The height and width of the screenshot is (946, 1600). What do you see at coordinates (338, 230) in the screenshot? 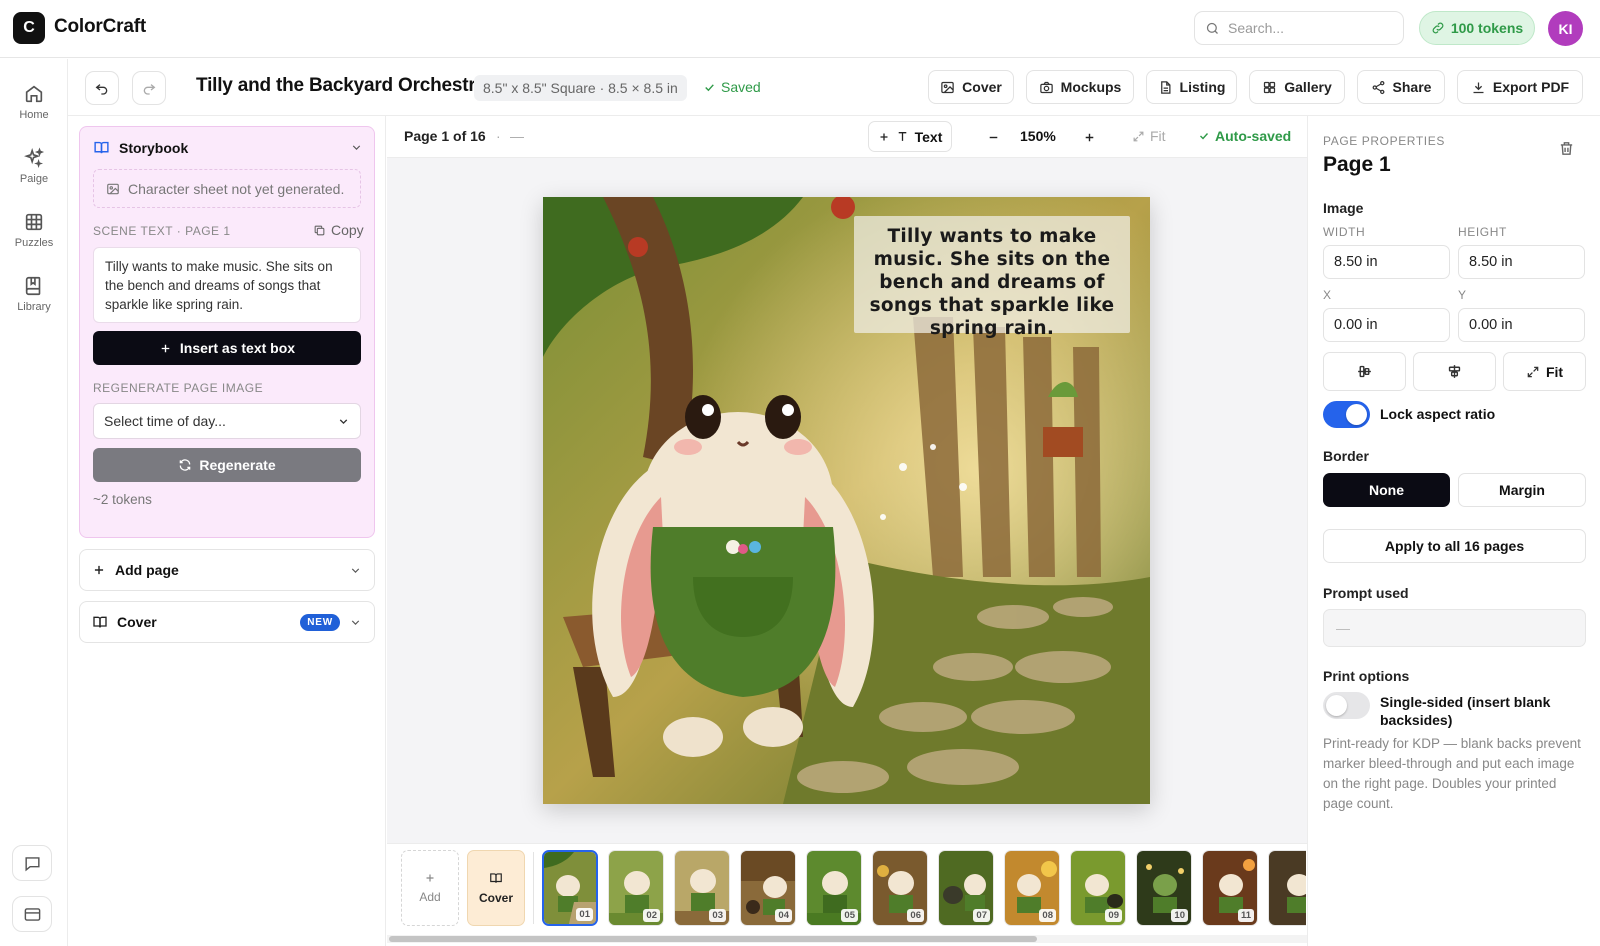
I see `copy-button: Copy` at bounding box center [338, 230].